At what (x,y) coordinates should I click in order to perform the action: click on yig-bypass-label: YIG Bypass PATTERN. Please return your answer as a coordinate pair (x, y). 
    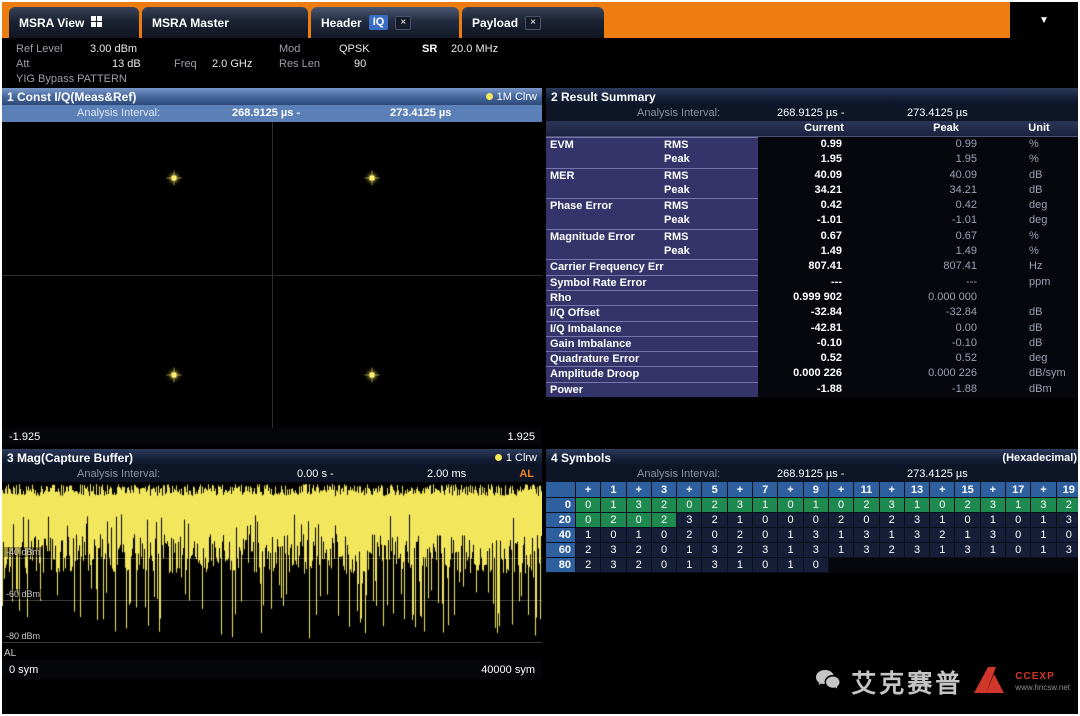
    Looking at the image, I should click on (71, 79).